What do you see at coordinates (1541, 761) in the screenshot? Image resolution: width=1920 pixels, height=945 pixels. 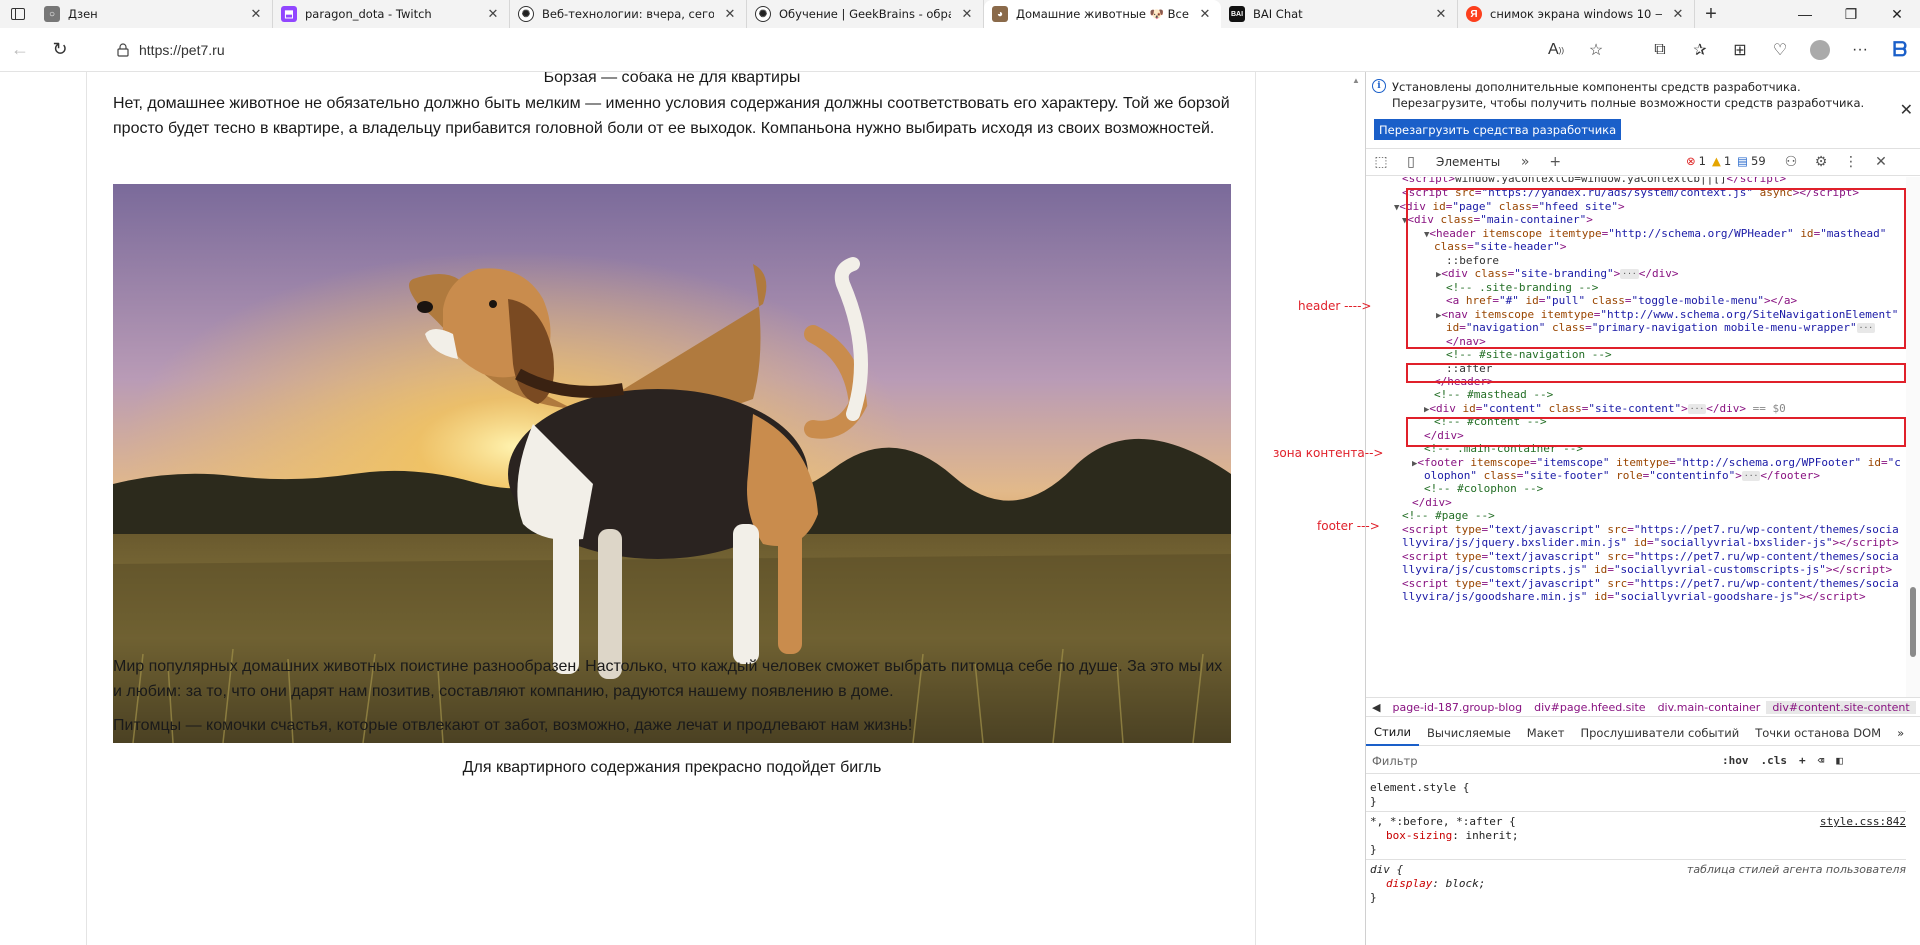 I see `styles-filter-input: Фильтр` at bounding box center [1541, 761].